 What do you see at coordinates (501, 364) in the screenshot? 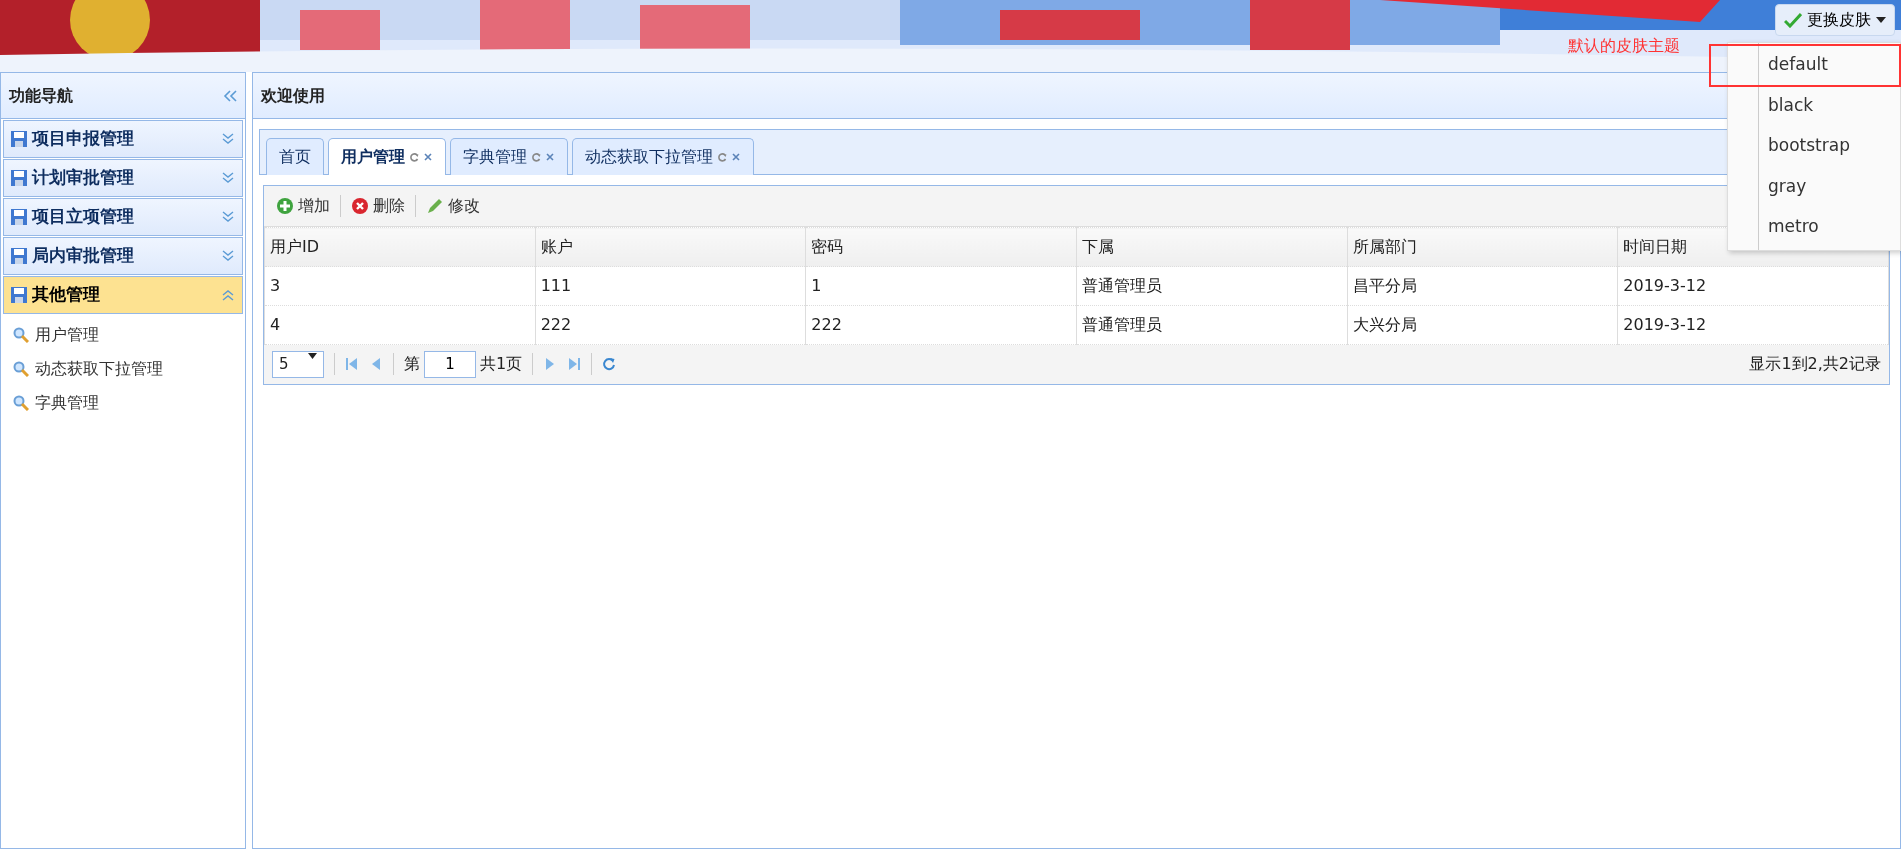
I see `page-total: 共1页` at bounding box center [501, 364].